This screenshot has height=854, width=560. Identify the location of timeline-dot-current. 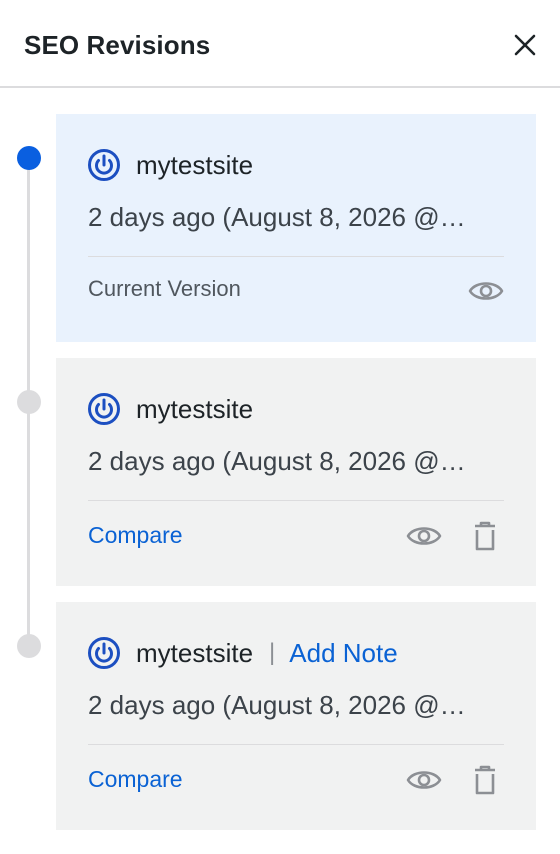
(29, 158).